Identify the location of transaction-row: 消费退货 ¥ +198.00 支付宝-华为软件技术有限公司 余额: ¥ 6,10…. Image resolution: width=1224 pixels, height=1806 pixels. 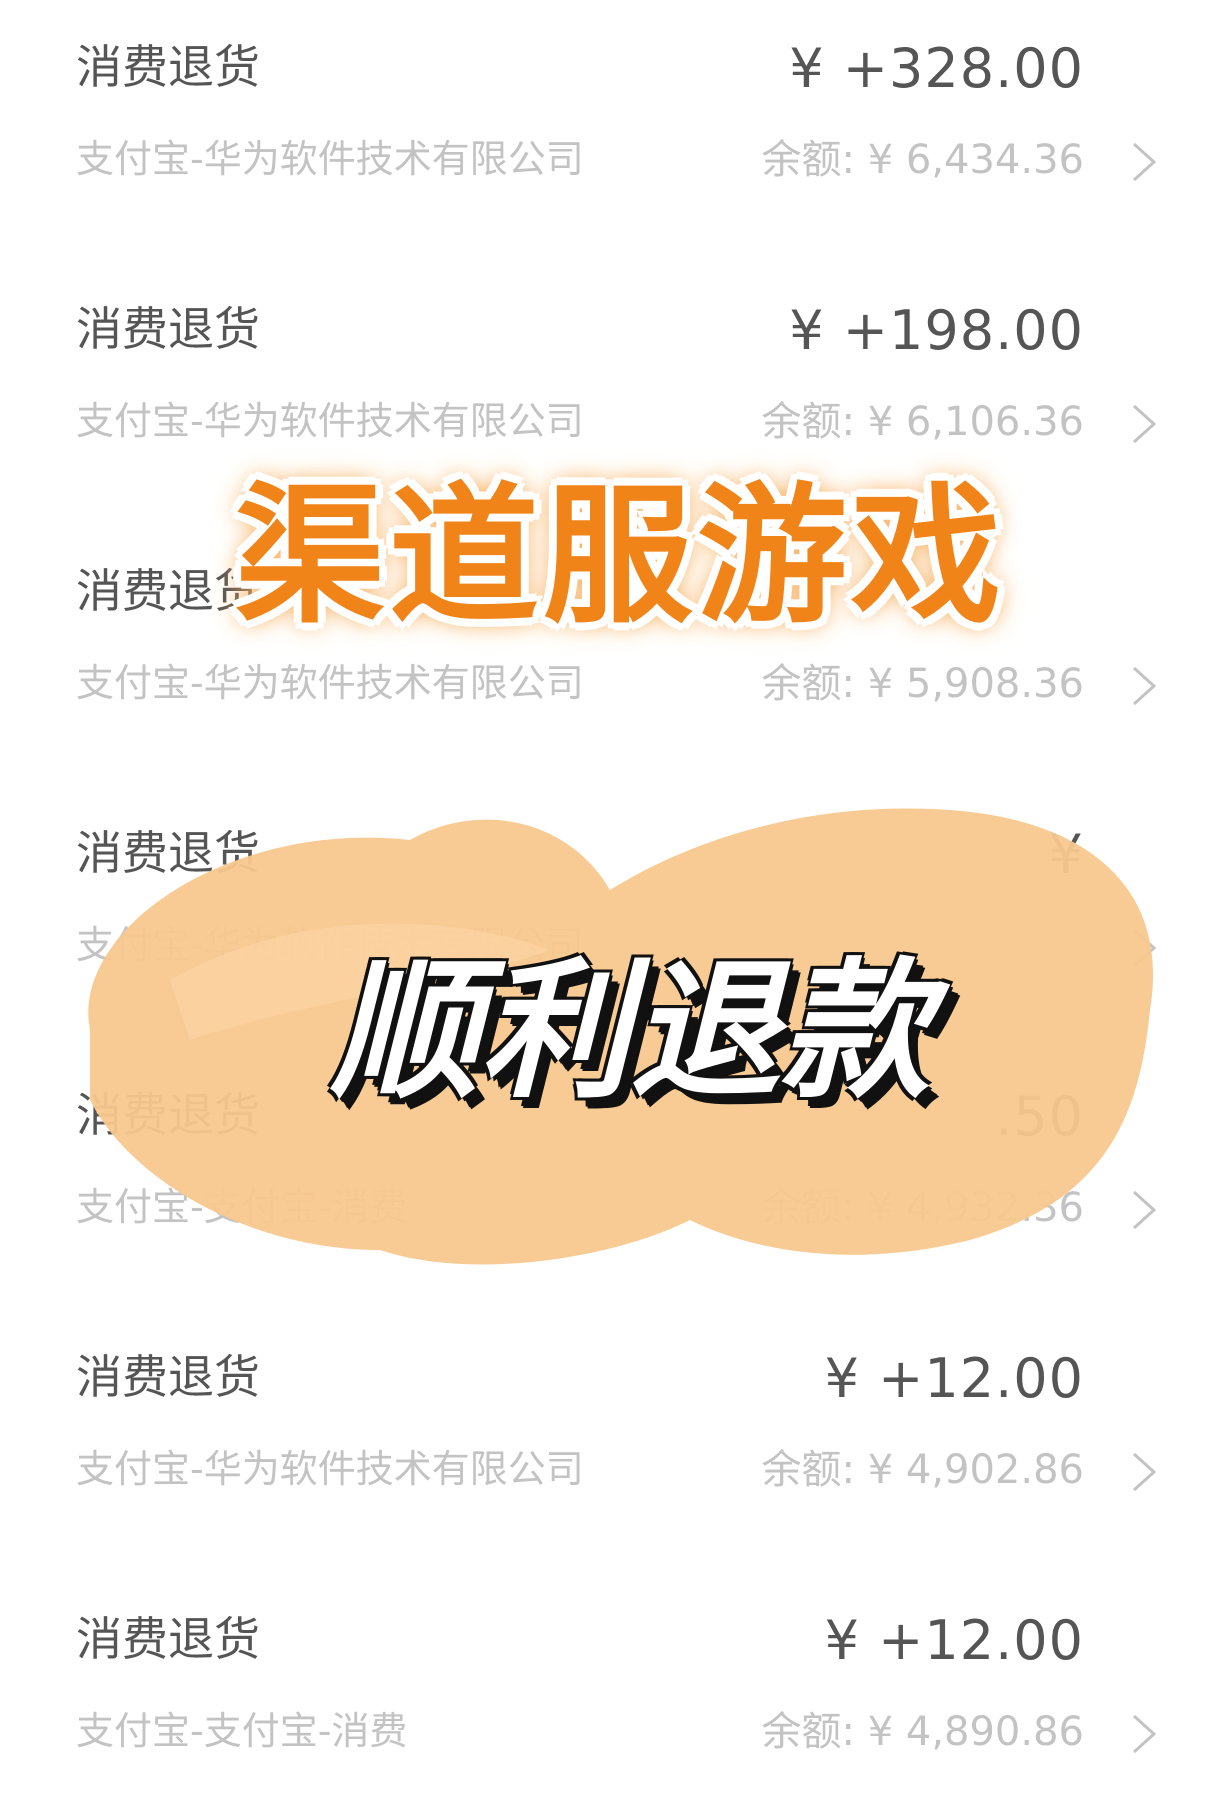
(612, 362).